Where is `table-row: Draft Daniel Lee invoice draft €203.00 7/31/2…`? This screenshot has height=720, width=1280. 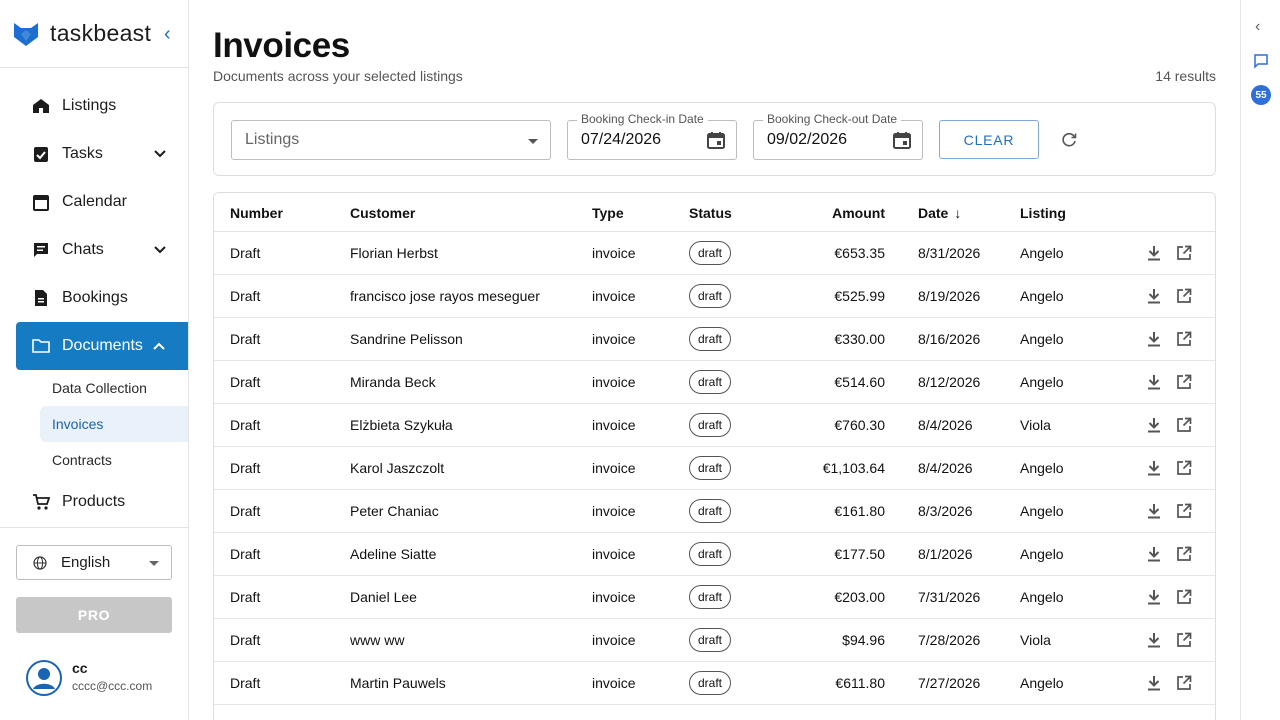
table-row: Draft Daniel Lee invoice draft €203.00 7/31/2… is located at coordinates (714, 597).